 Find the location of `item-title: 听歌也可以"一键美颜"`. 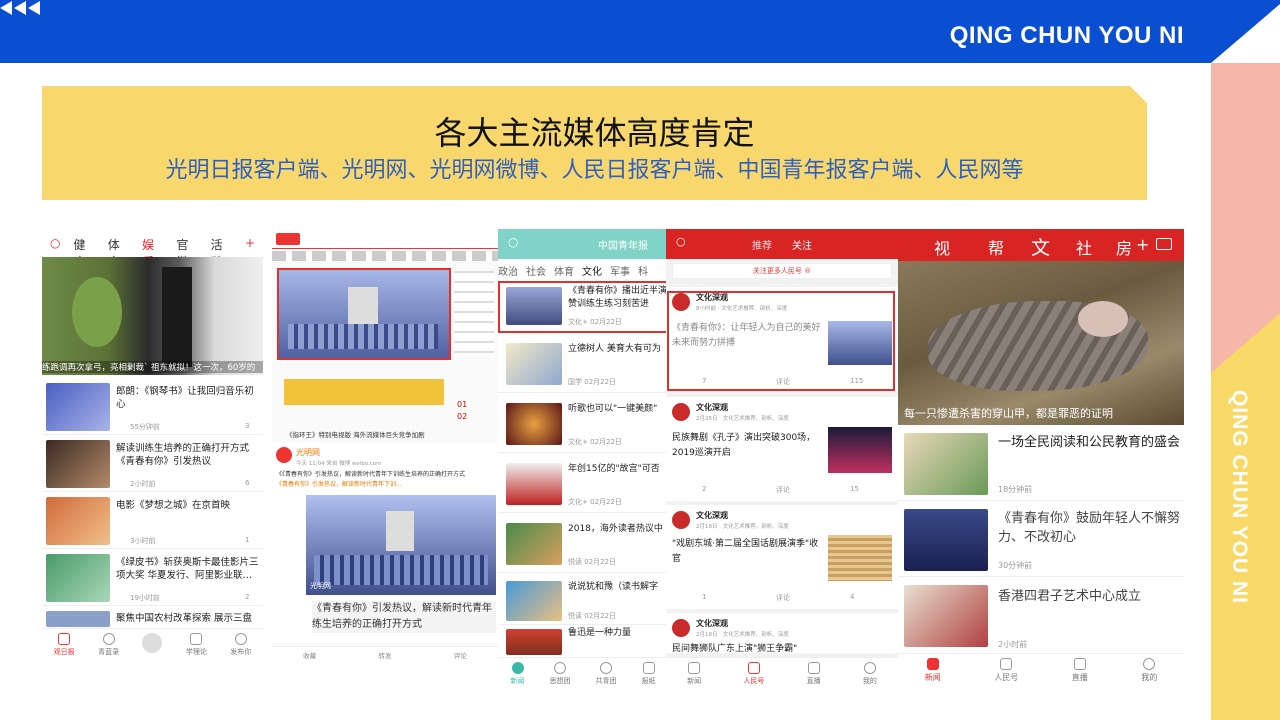

item-title: 听歌也可以"一键美颜" is located at coordinates (613, 409).